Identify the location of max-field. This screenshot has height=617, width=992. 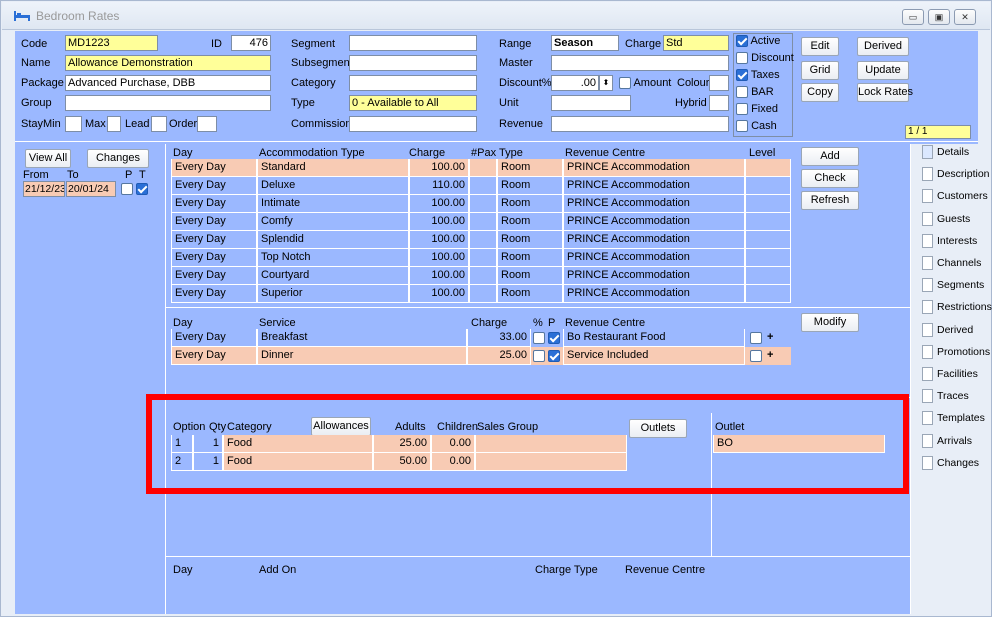
(114, 124).